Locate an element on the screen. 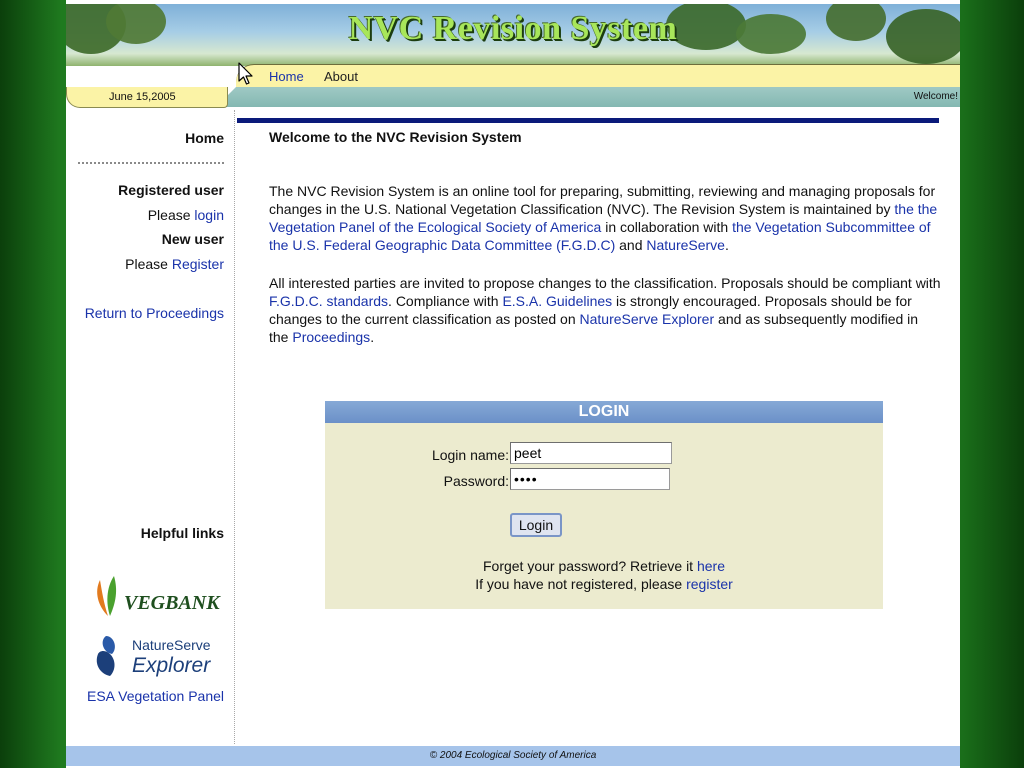  explorer-logo-text: Explorer is located at coordinates (171, 665).